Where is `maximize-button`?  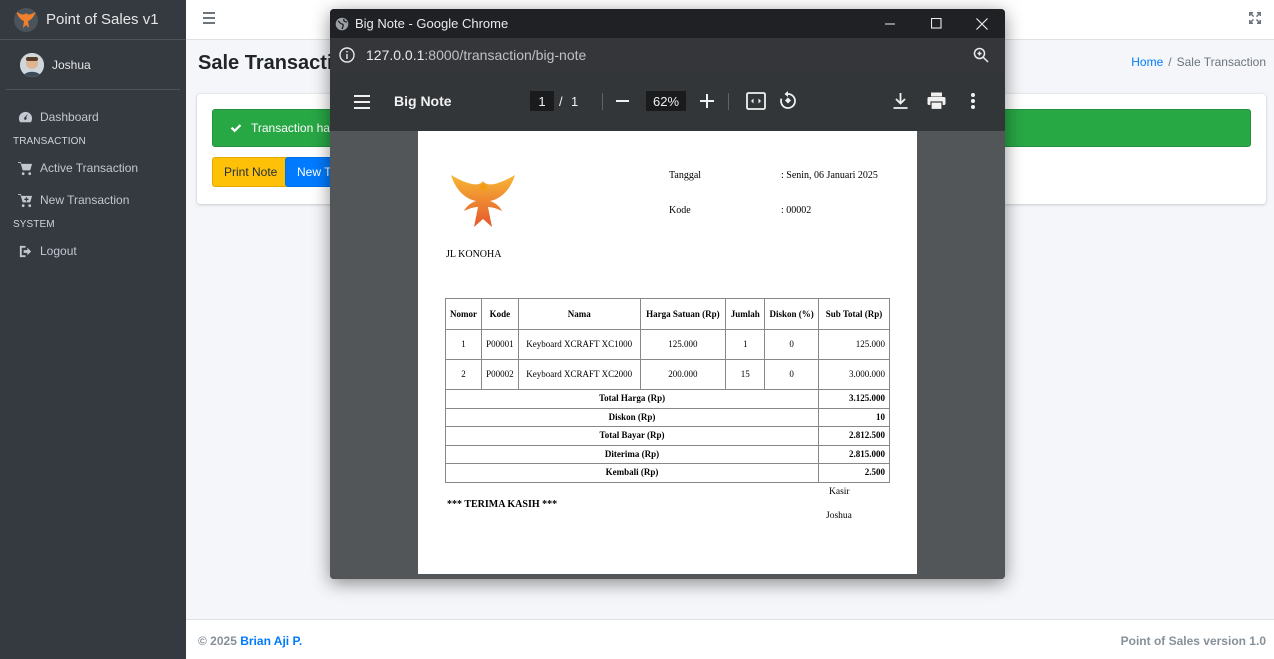
maximize-button is located at coordinates (936, 23).